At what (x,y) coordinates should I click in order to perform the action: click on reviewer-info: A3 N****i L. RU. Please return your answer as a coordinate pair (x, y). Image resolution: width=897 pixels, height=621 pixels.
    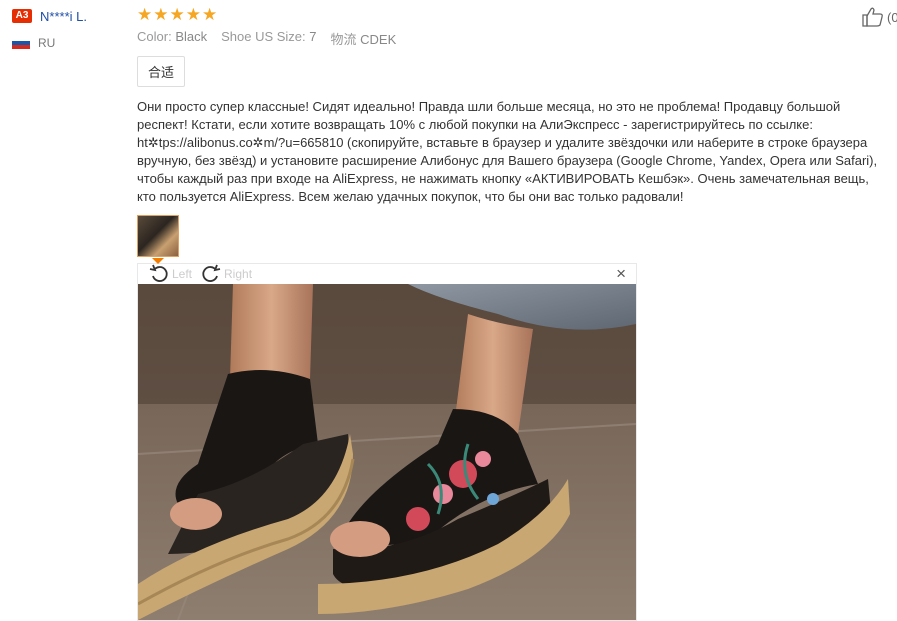
    Looking at the image, I should click on (72, 29).